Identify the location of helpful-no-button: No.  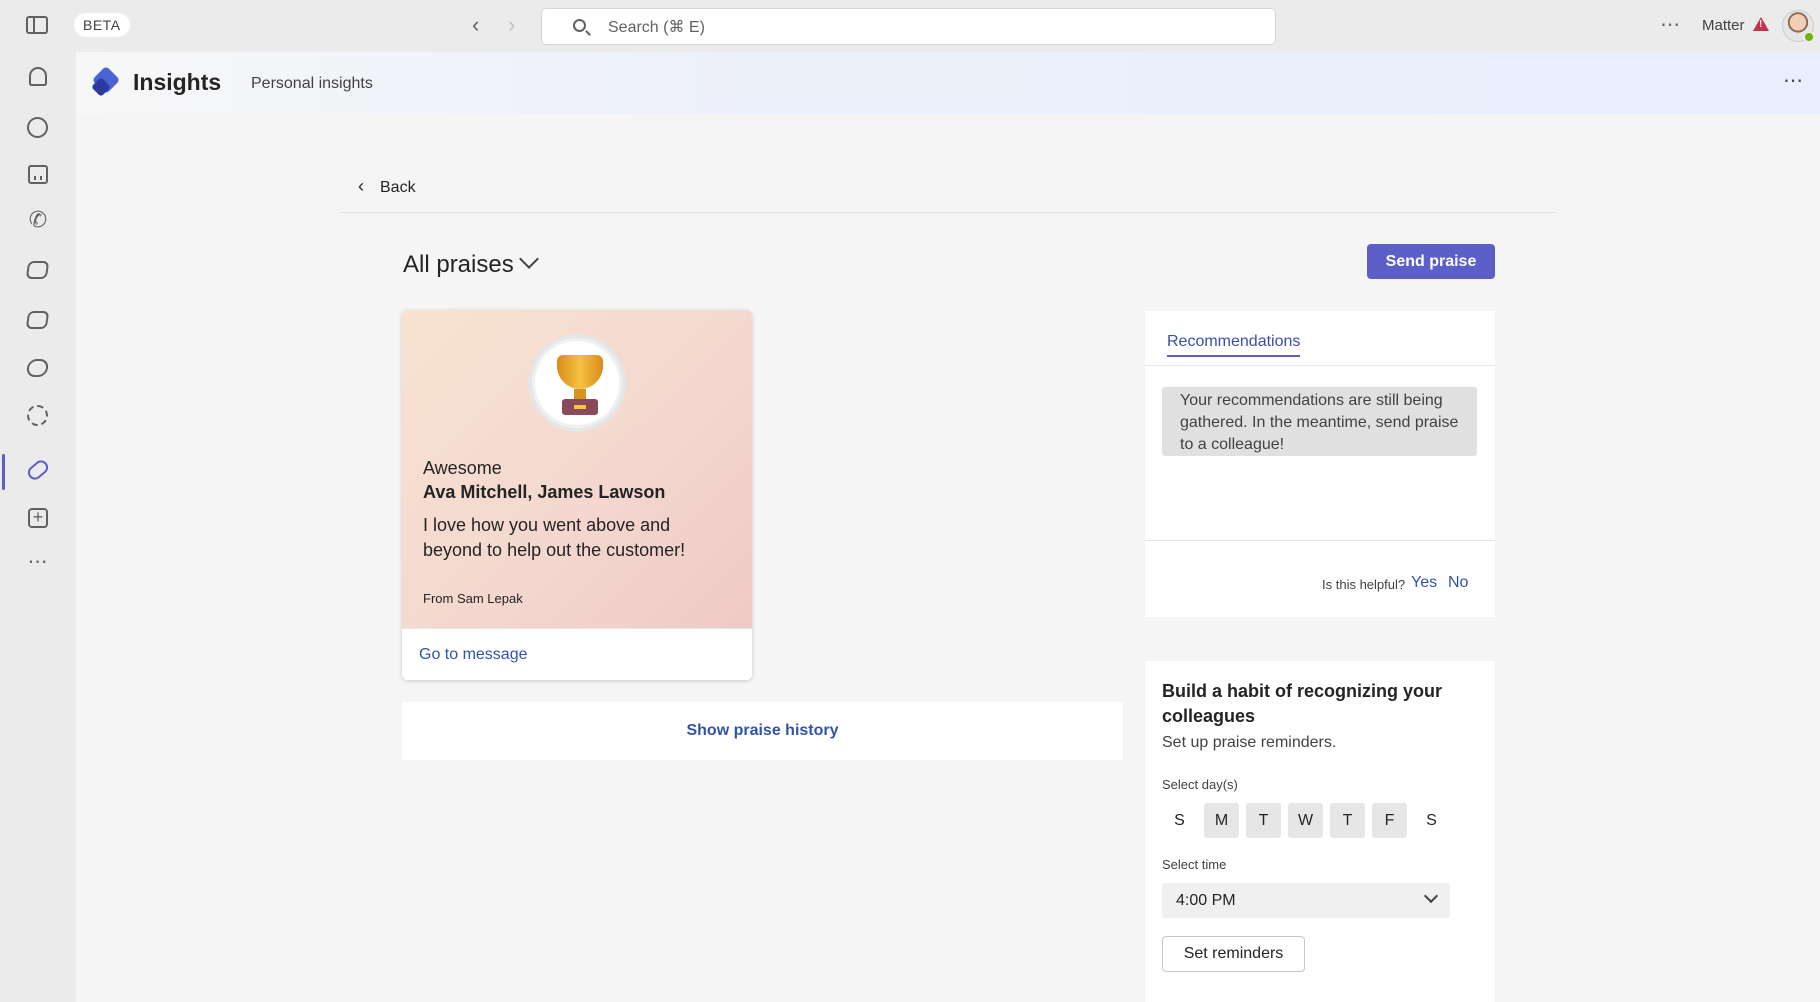
(1458, 583).